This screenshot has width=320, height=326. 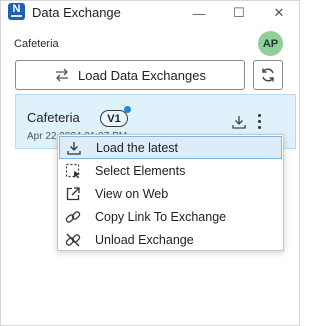 What do you see at coordinates (137, 147) in the screenshot?
I see `menu-item-label: Load the latest` at bounding box center [137, 147].